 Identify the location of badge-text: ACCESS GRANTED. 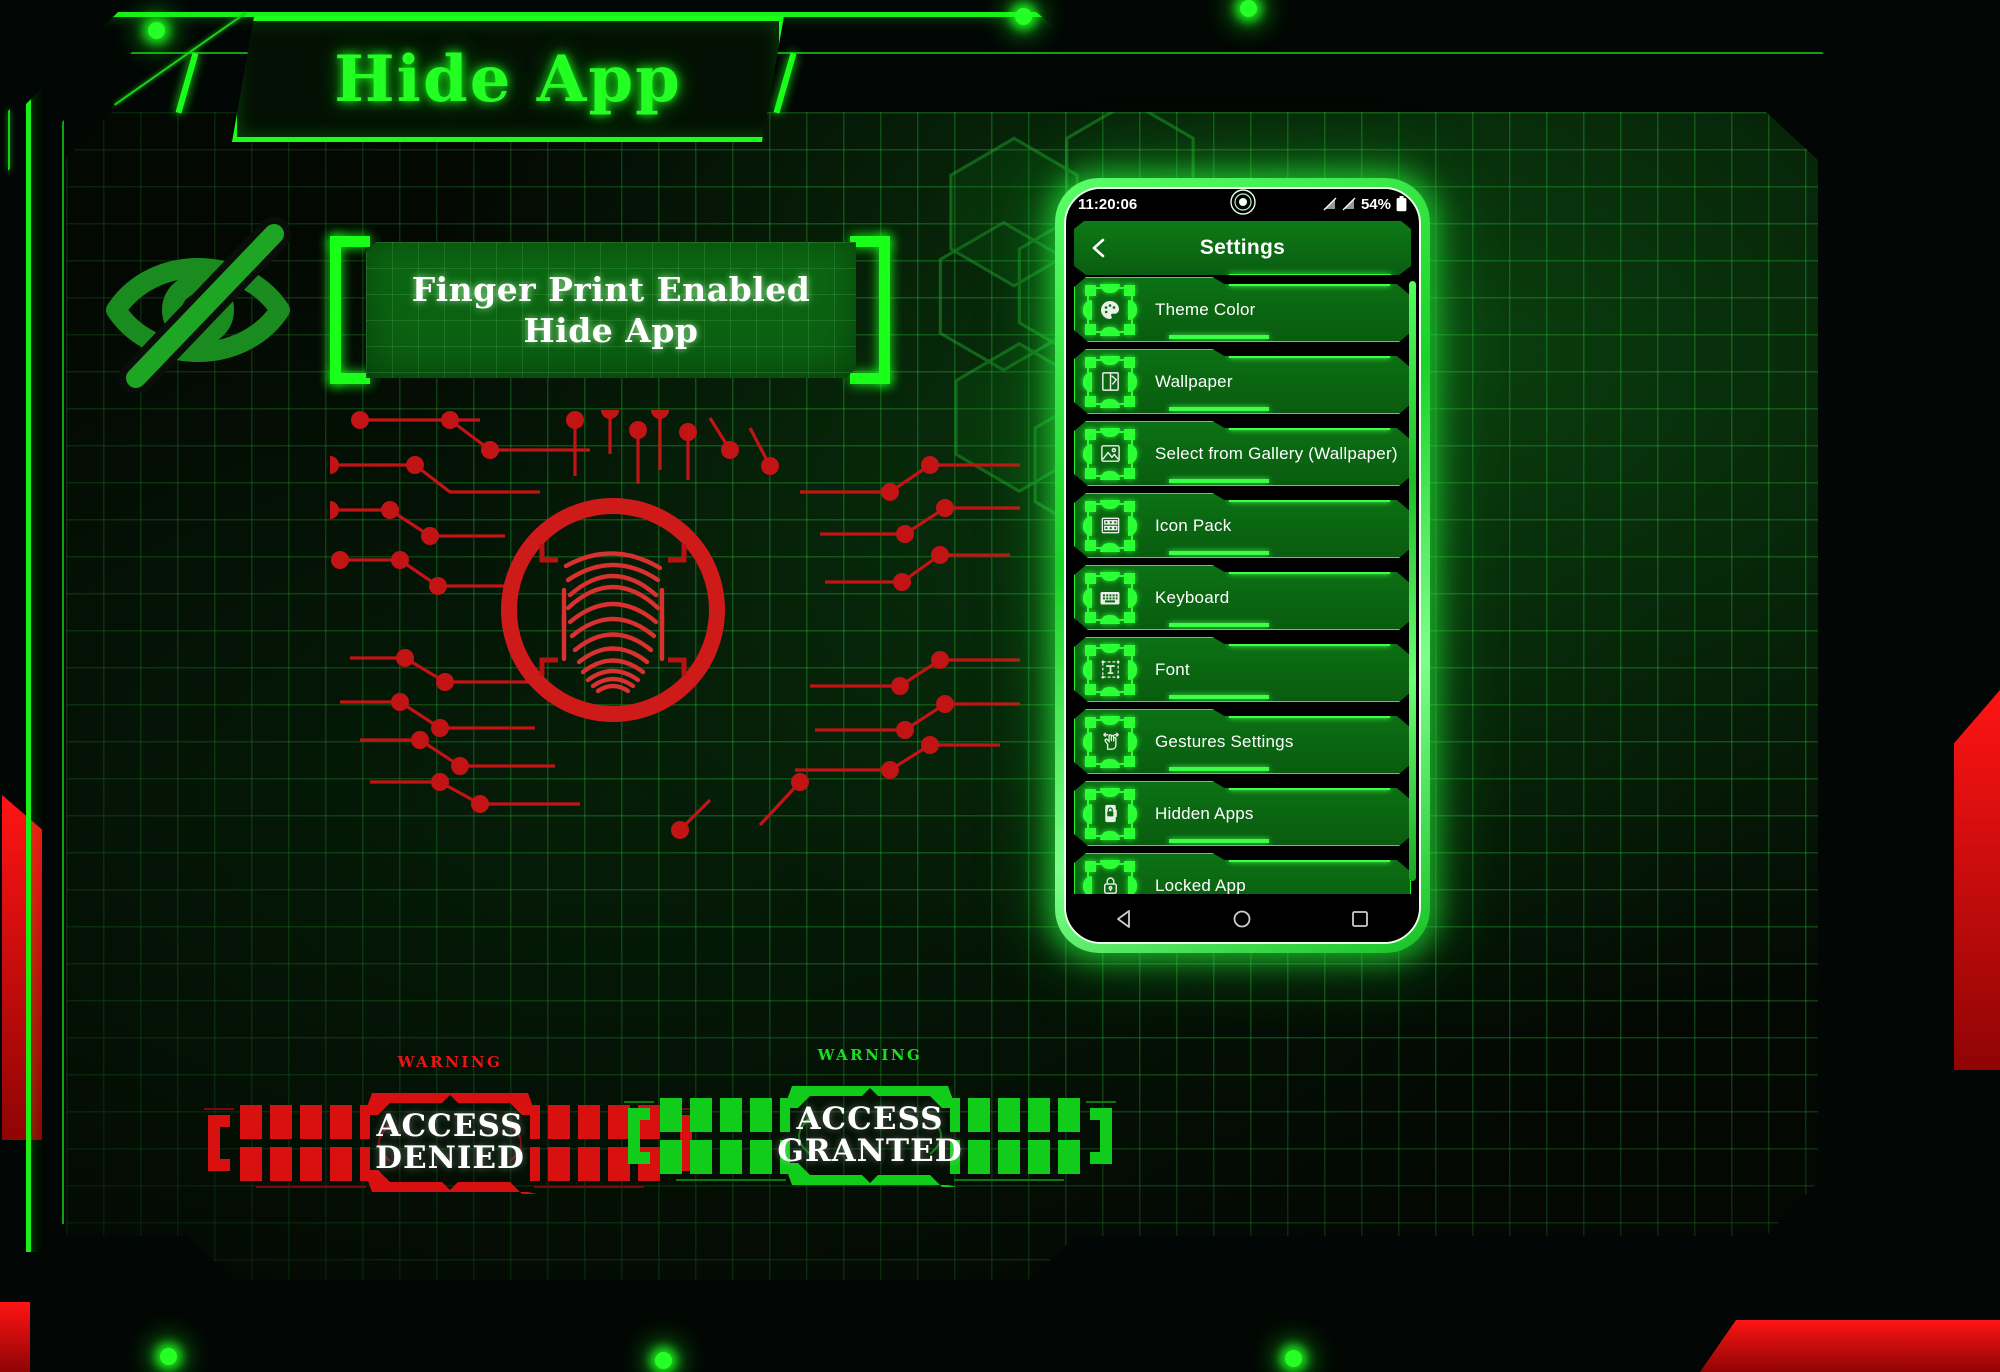
(870, 1135).